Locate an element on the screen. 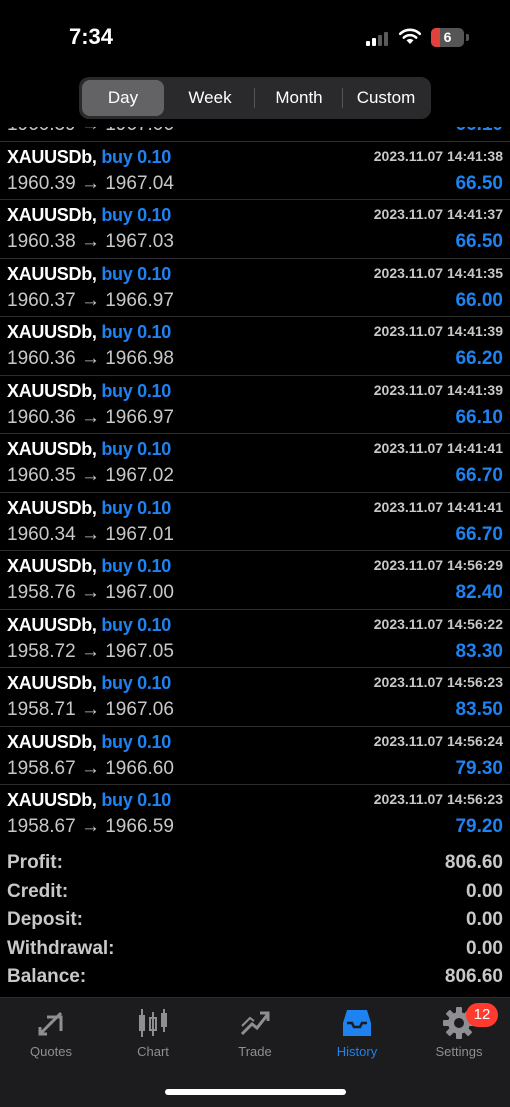  trade-profit: 83.30 is located at coordinates (479, 651).